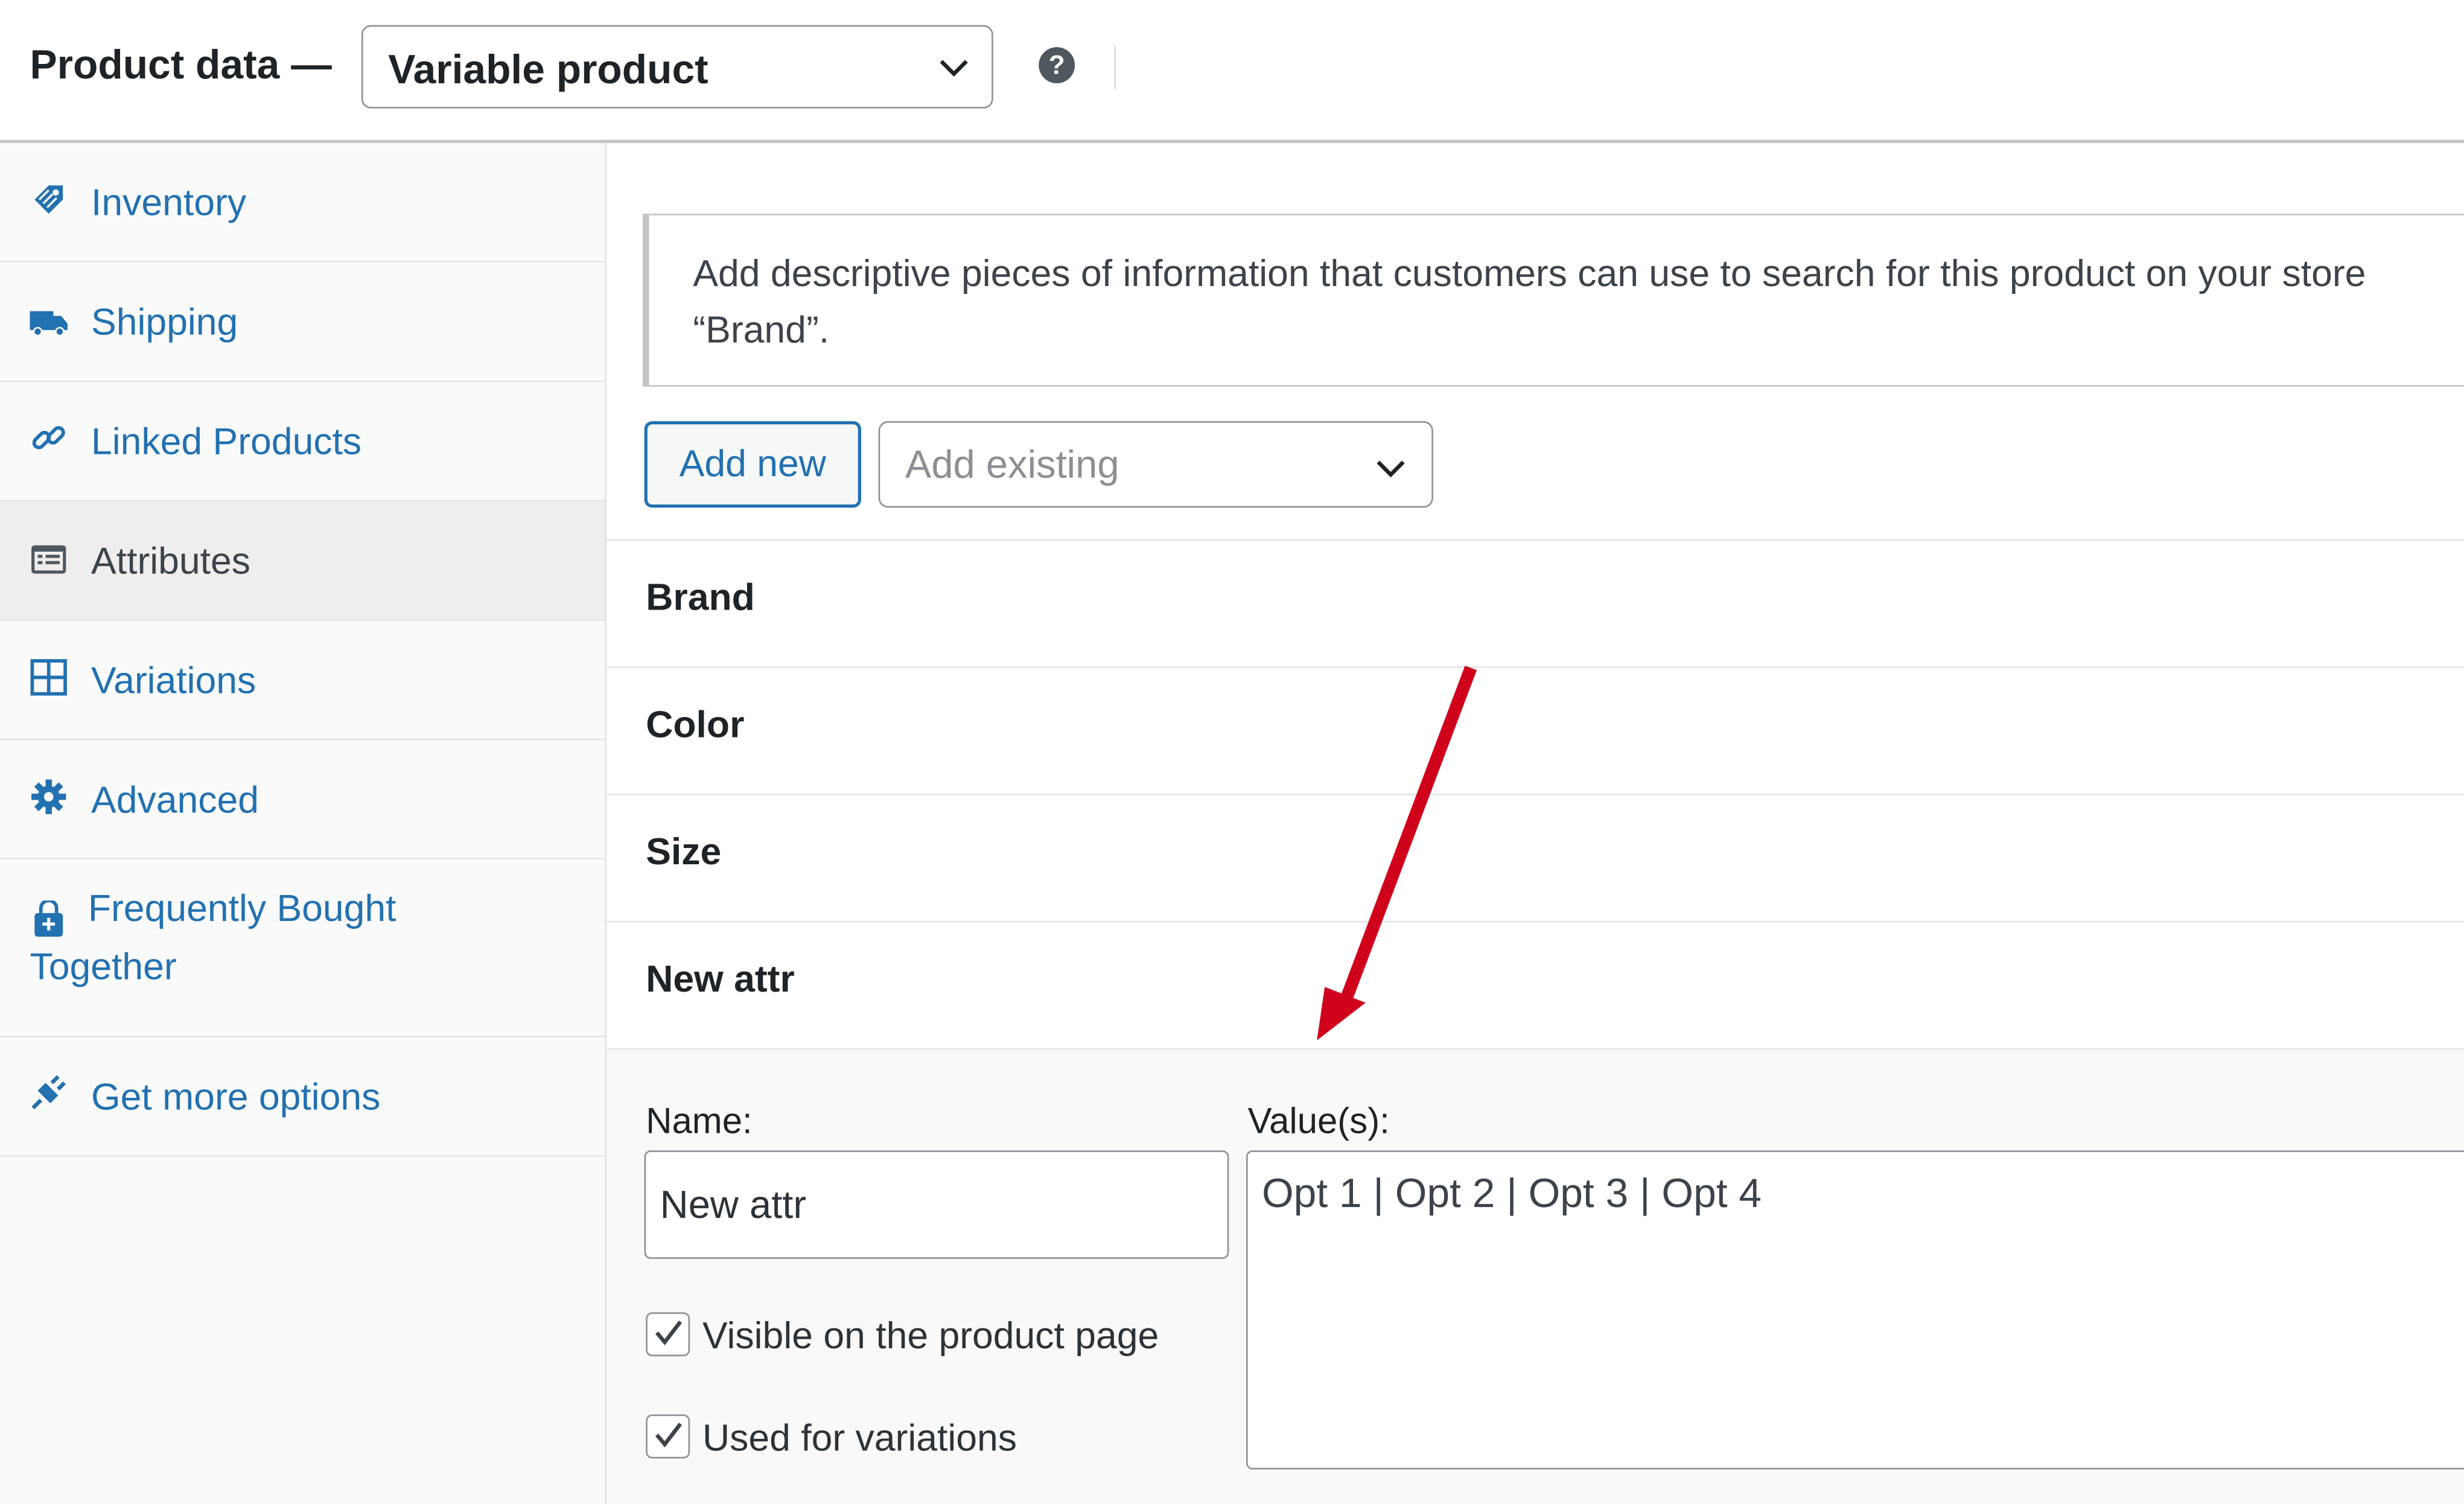  I want to click on tab-get-more-options: Get more options, so click(302, 1097).